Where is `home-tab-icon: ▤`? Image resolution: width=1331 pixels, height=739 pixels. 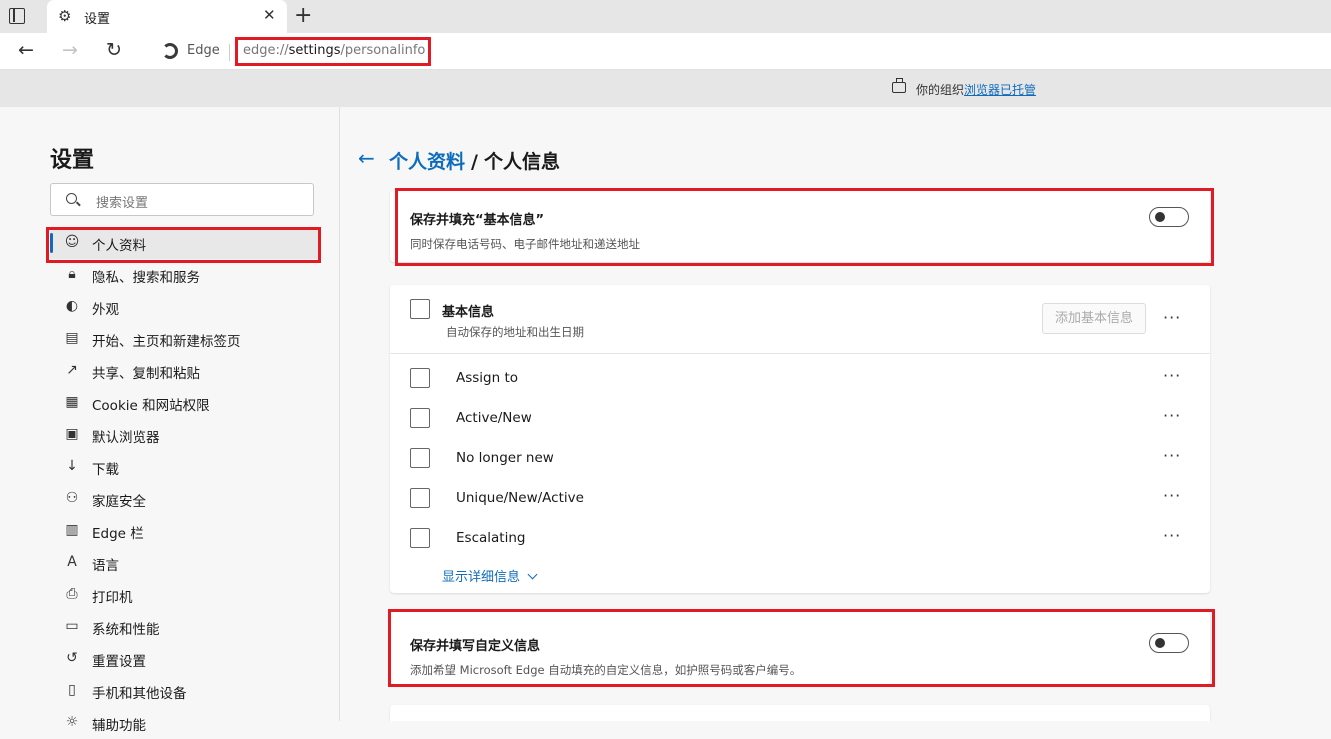
home-tab-icon: ▤ is located at coordinates (72, 338).